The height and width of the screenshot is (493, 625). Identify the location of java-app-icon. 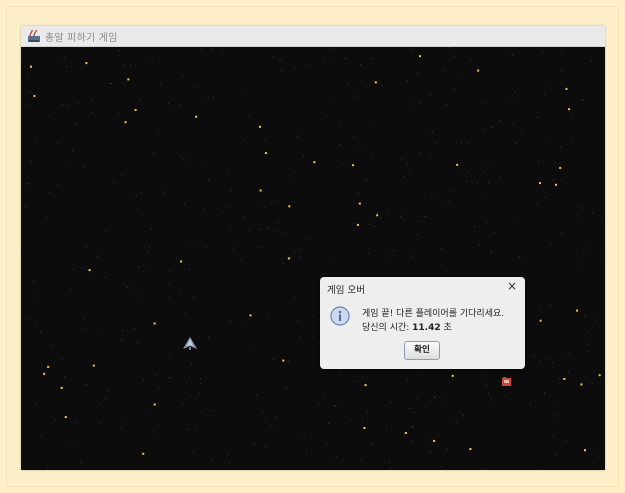
(34, 35).